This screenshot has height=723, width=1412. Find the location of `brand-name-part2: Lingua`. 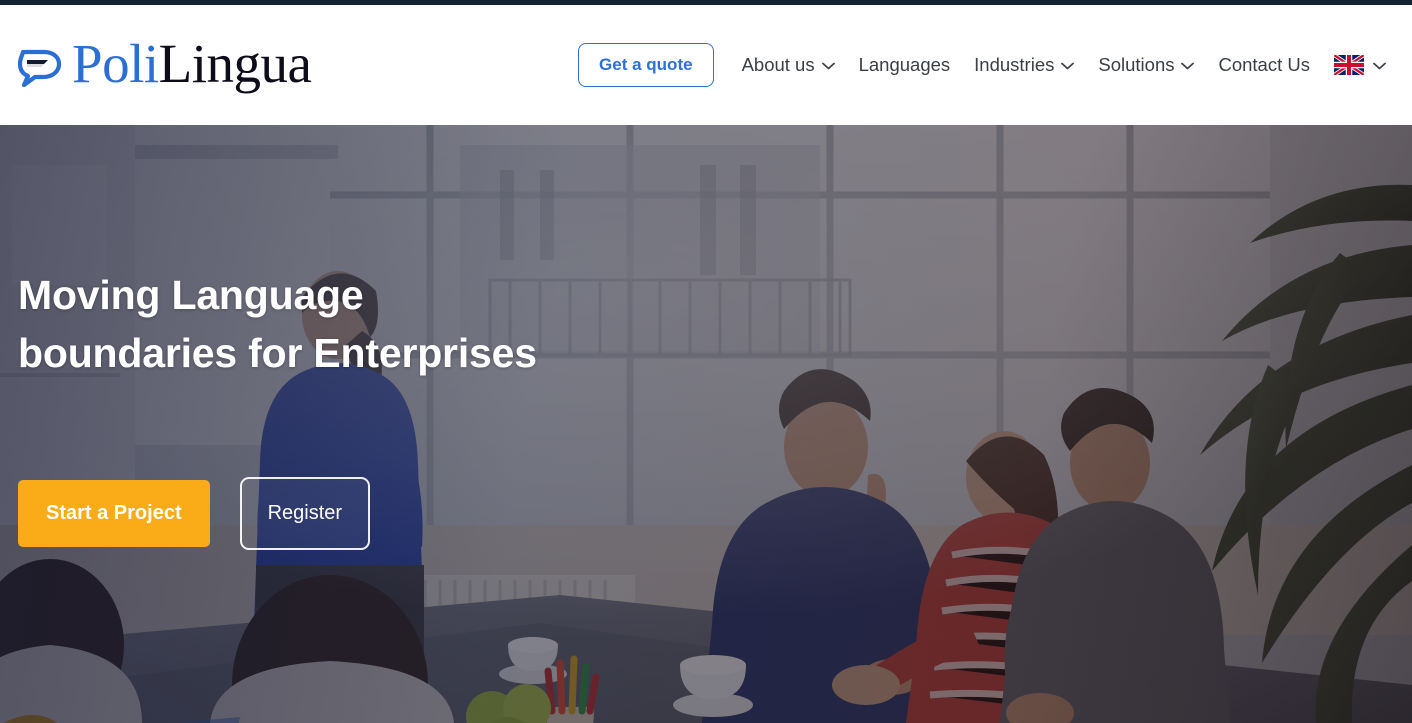

brand-name-part2: Lingua is located at coordinates (235, 63).